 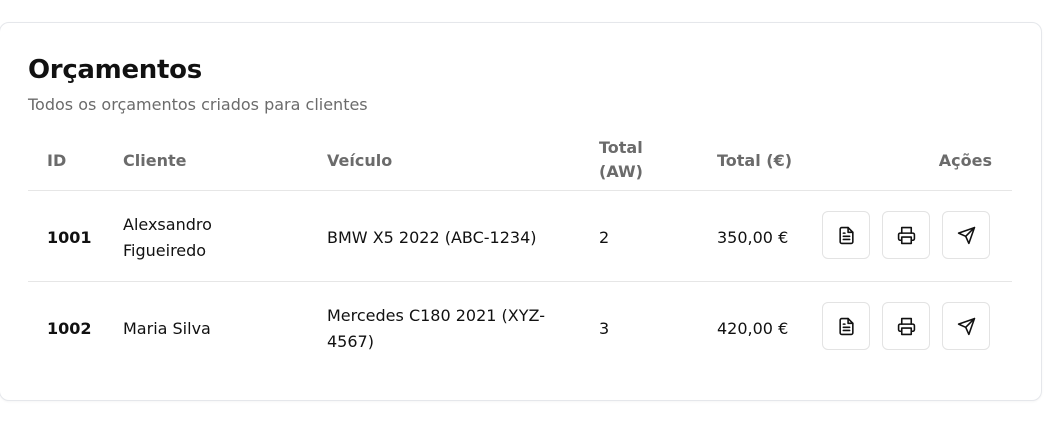 What do you see at coordinates (604, 328) in the screenshot?
I see `row-total-aw: 3` at bounding box center [604, 328].